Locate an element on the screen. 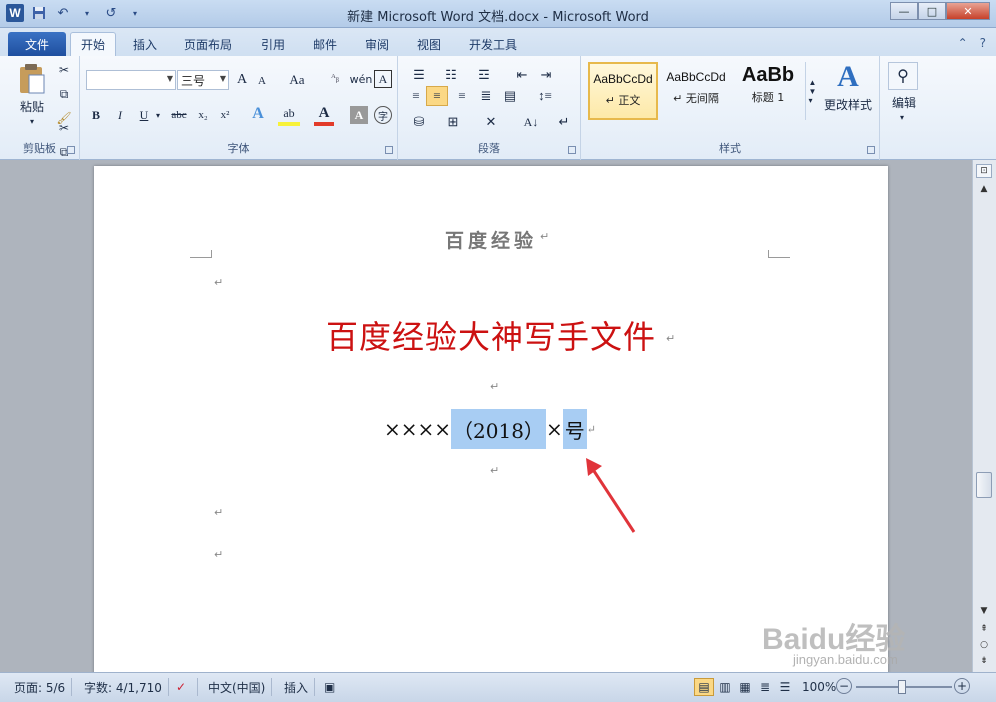 The image size is (996, 702). language-indicator: 中文(中国) is located at coordinates (237, 687).